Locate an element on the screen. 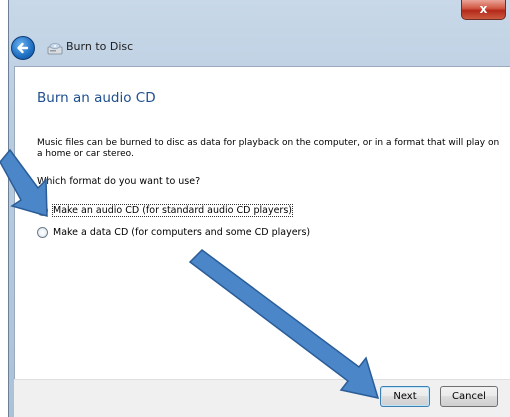 This screenshot has width=510, height=417. format-question: Which format do you want to use? is located at coordinates (119, 181).